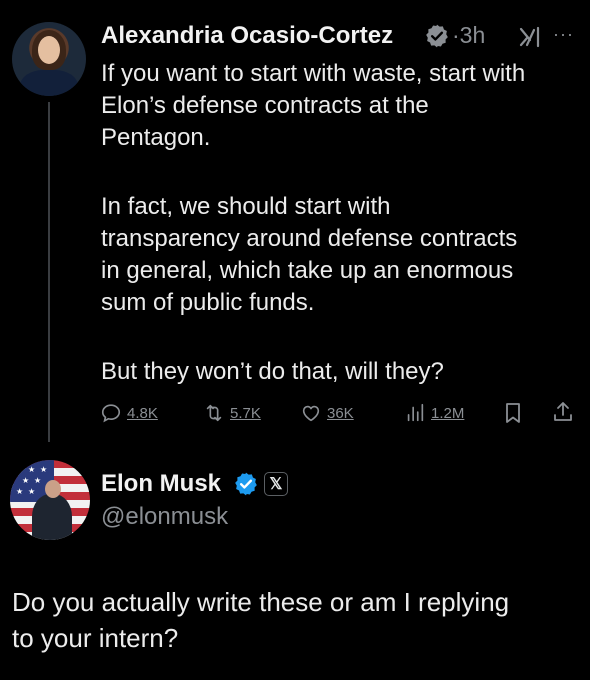 The width and height of the screenshot is (590, 680). I want to click on tweet-paragraph-3: But they won’t do that, will they?, so click(272, 371).